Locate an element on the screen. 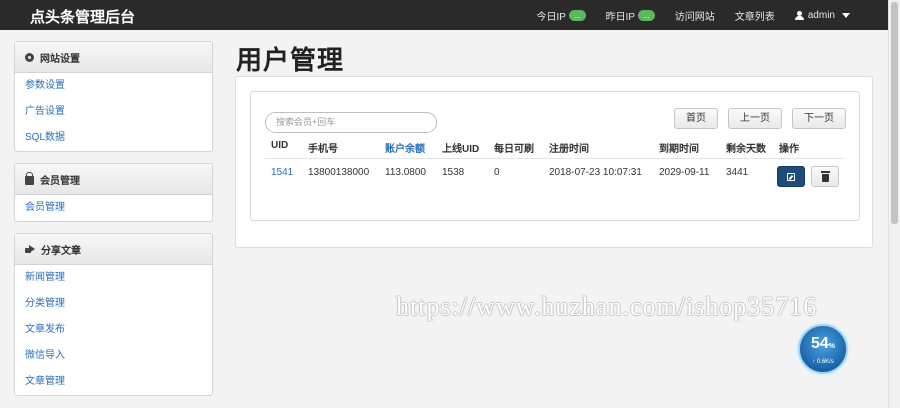 Image resolution: width=900 pixels, height=408 pixels. brand-title: 点头条管理后台 is located at coordinates (82, 16).